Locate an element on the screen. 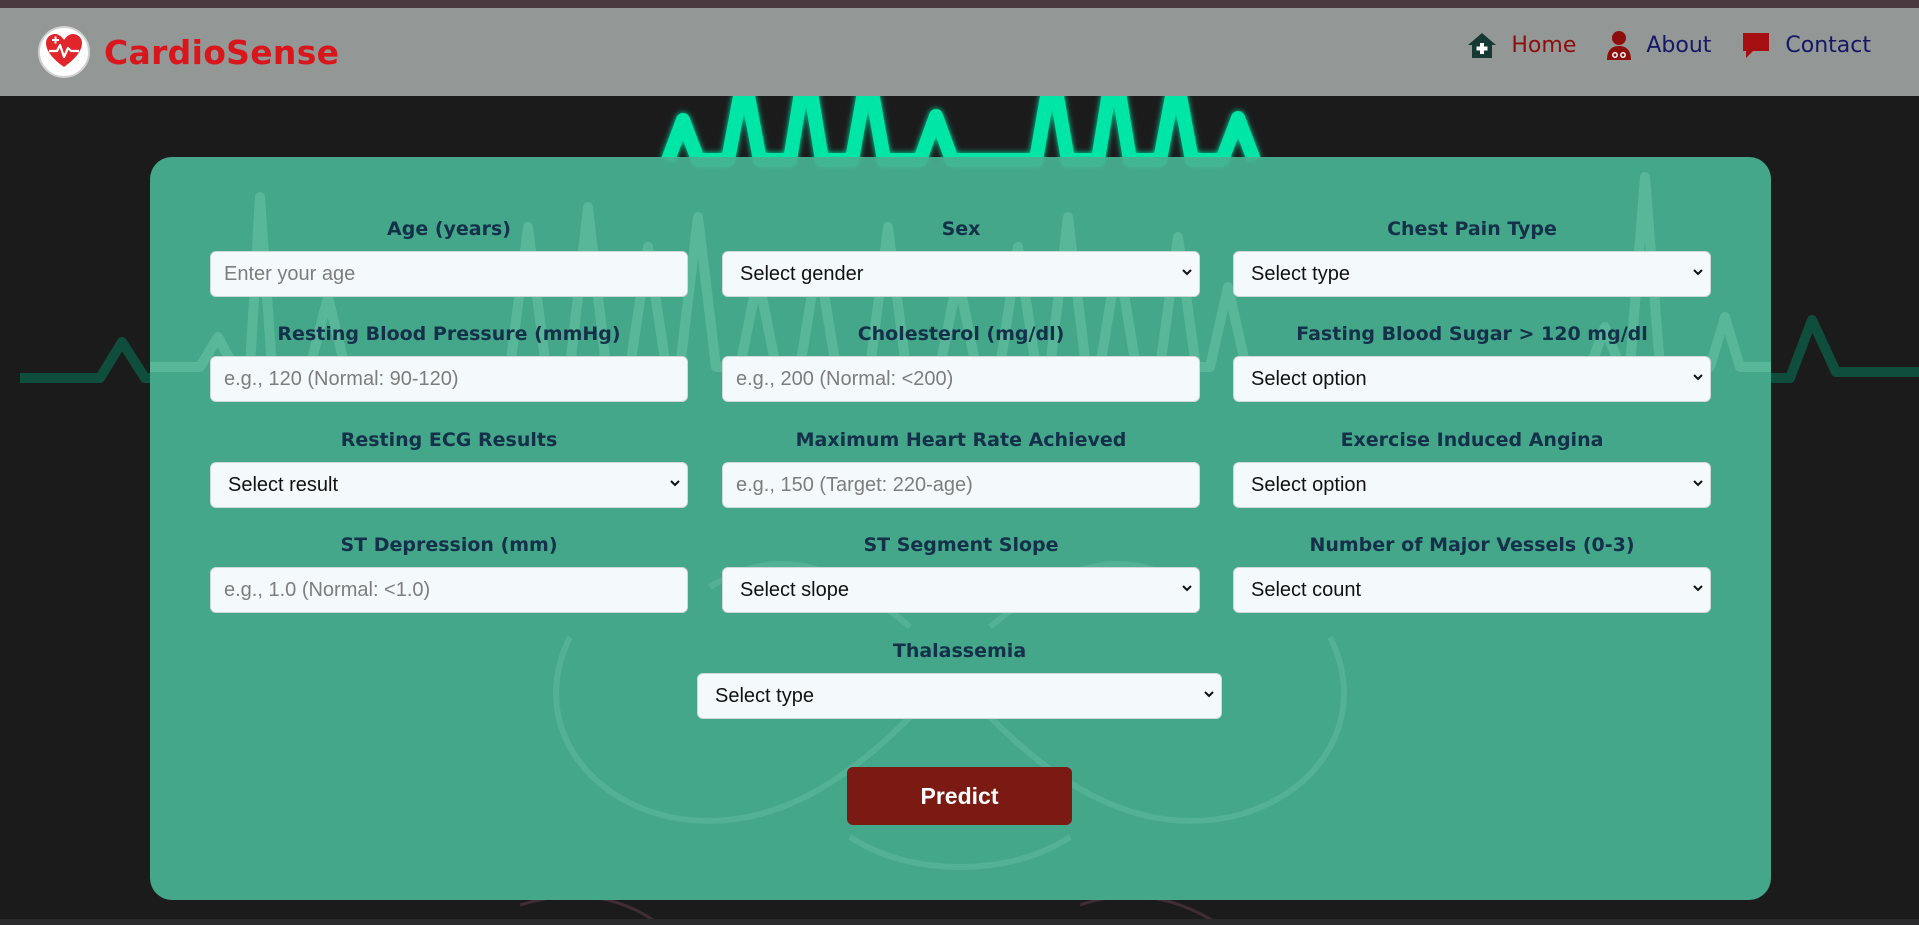 Image resolution: width=1919 pixels, height=925 pixels. chest-pain-label: Chest Pain Type is located at coordinates (1472, 229).